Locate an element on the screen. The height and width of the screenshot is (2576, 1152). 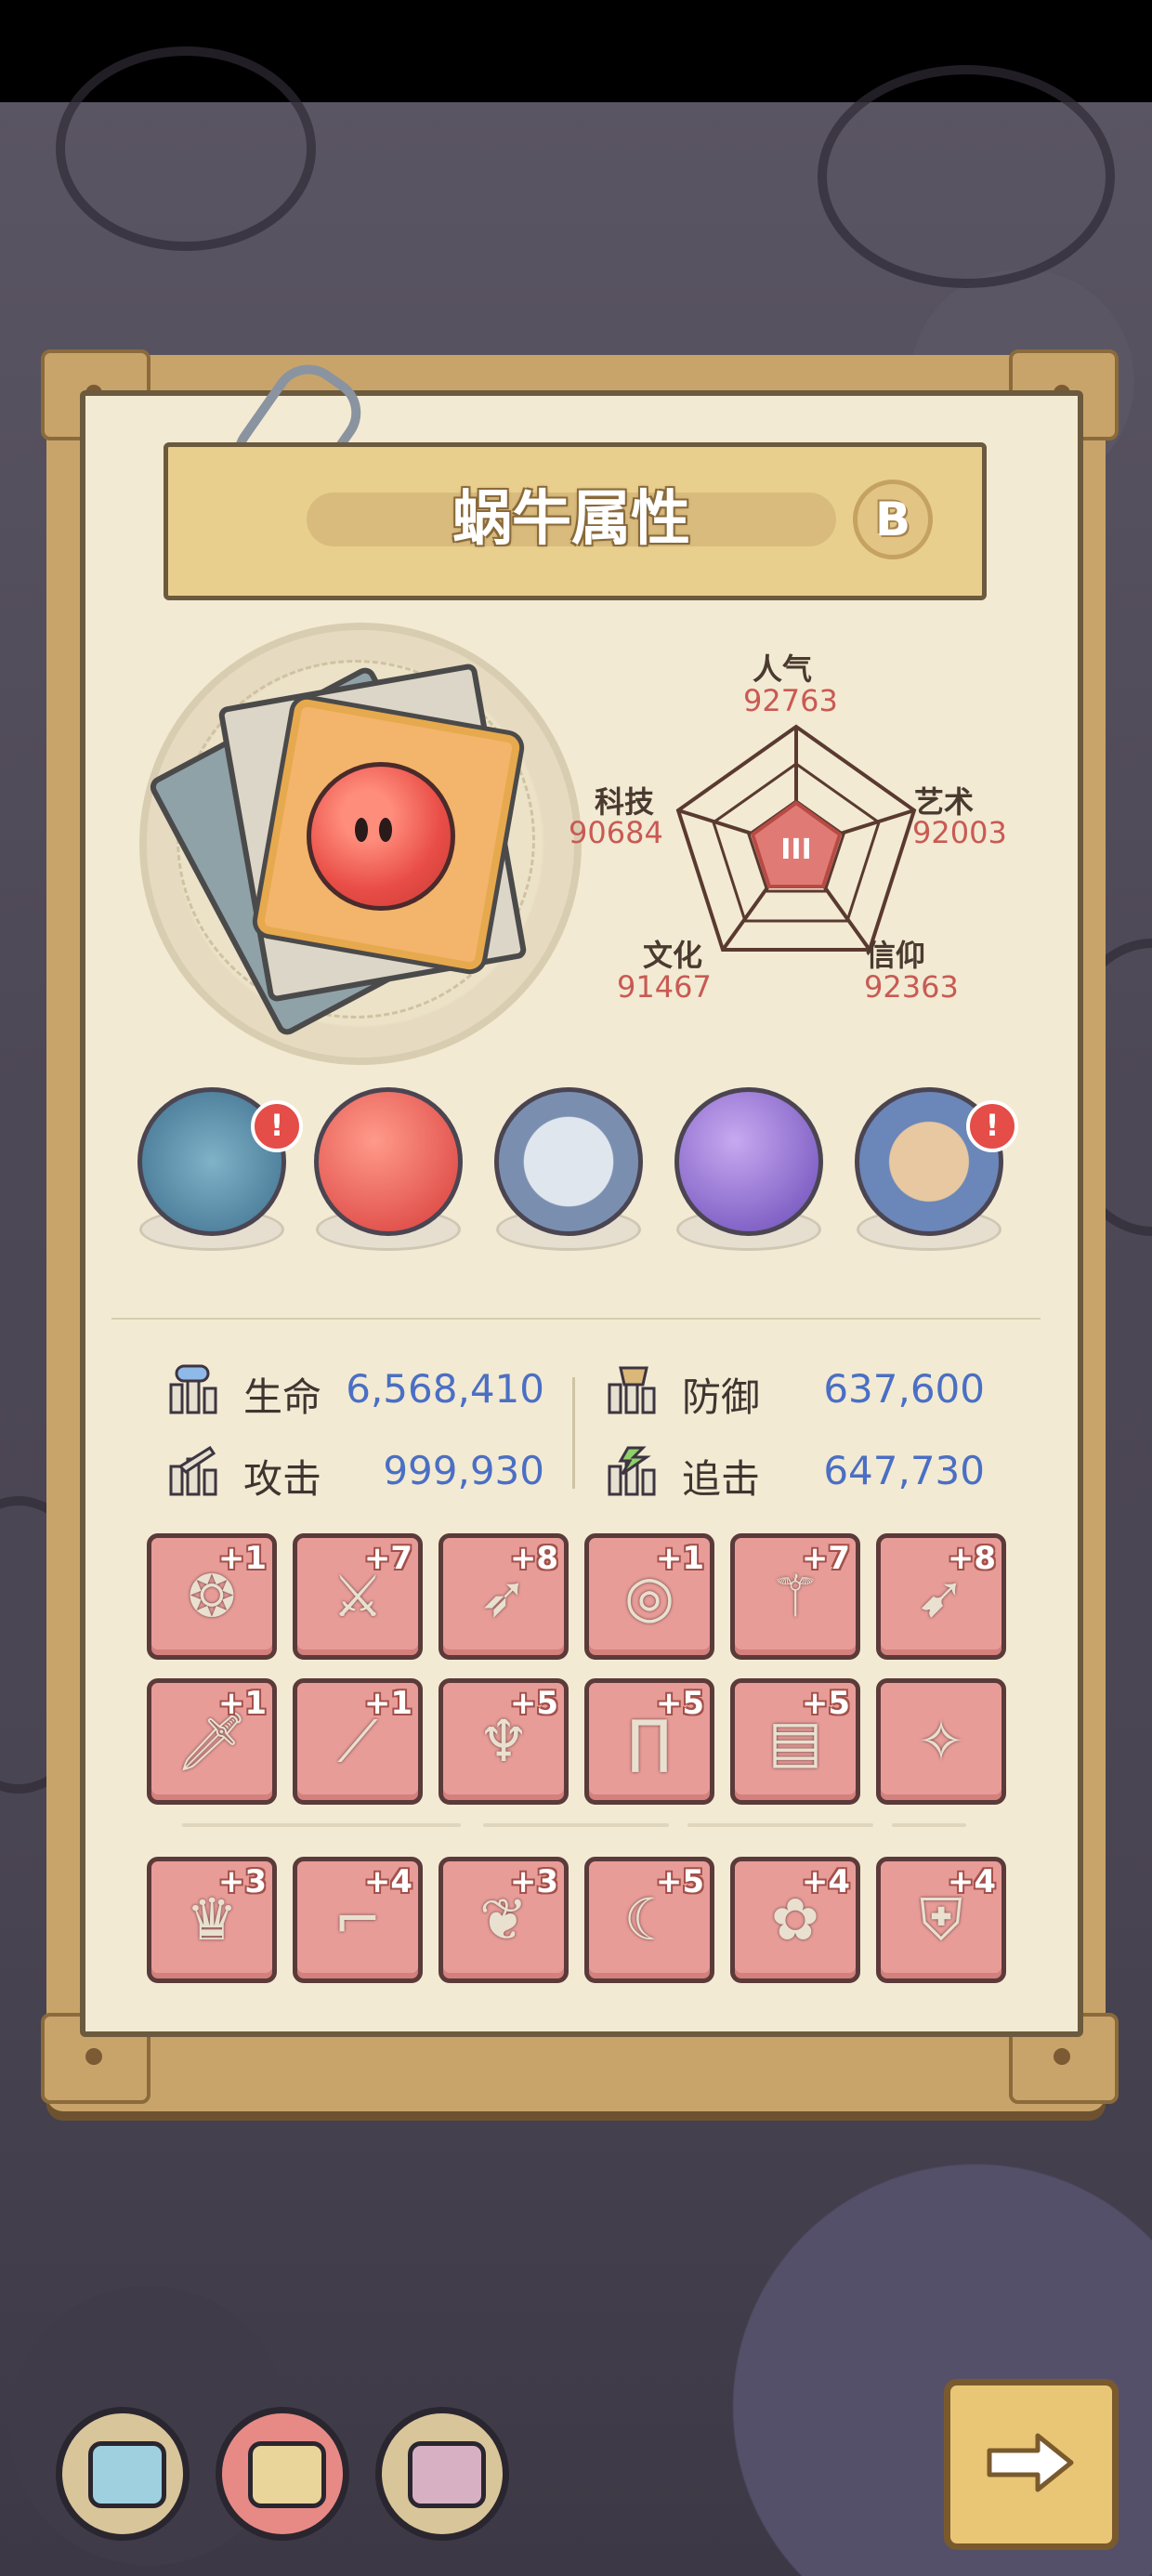
nav-button-gold is located at coordinates (282, 2474).